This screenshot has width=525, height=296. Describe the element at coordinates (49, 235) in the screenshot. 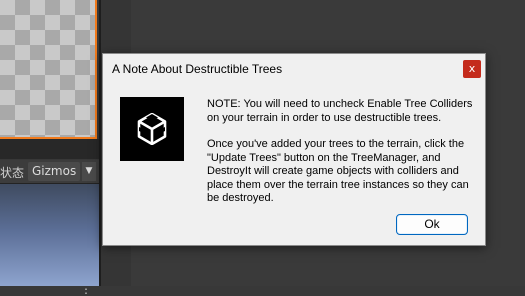

I see `game-view` at that location.